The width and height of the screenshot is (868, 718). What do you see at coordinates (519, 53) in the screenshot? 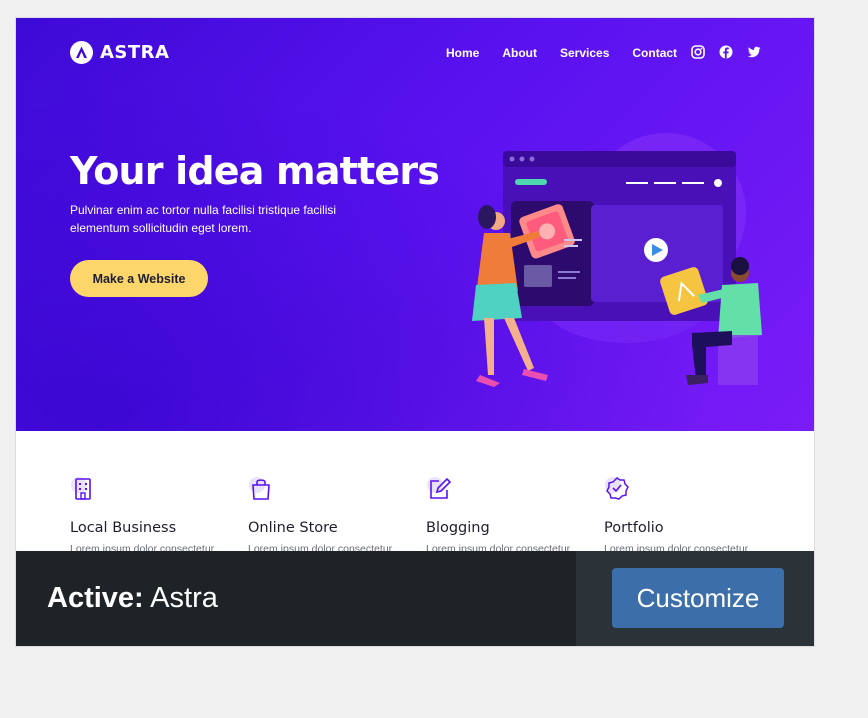
I see `nav-about: About` at bounding box center [519, 53].